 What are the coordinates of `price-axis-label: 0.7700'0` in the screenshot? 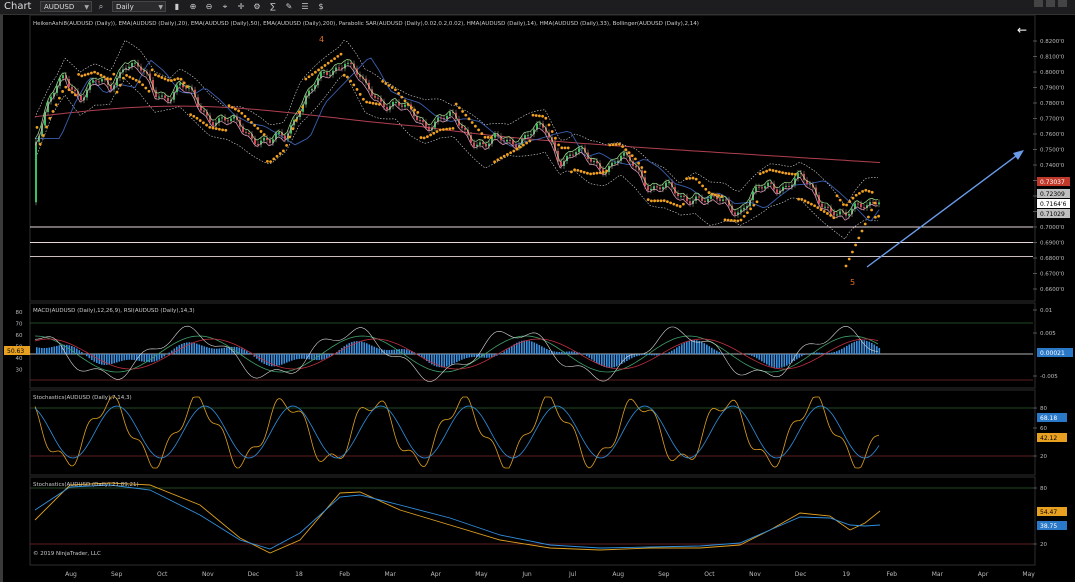 It's located at (1052, 120).